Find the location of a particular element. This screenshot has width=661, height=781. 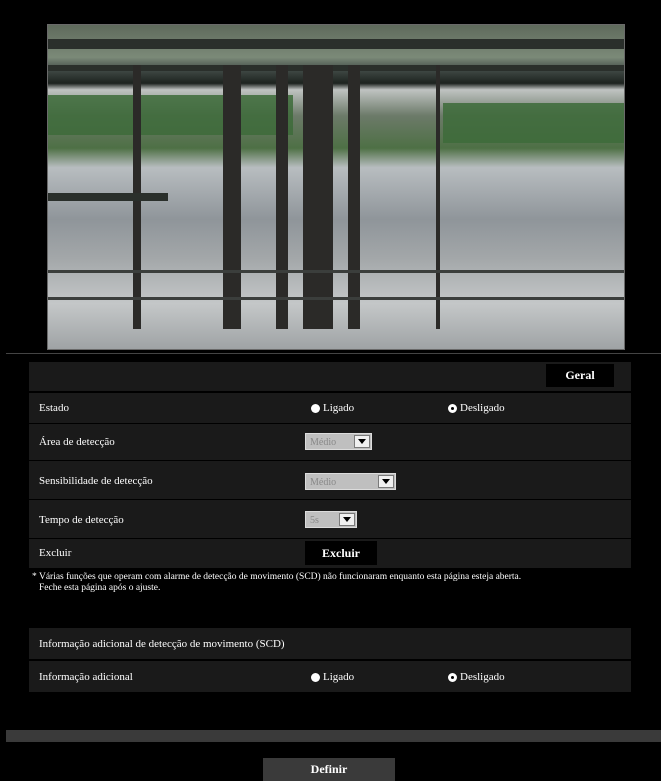

estado-off-radio: Desligado is located at coordinates (476, 408).